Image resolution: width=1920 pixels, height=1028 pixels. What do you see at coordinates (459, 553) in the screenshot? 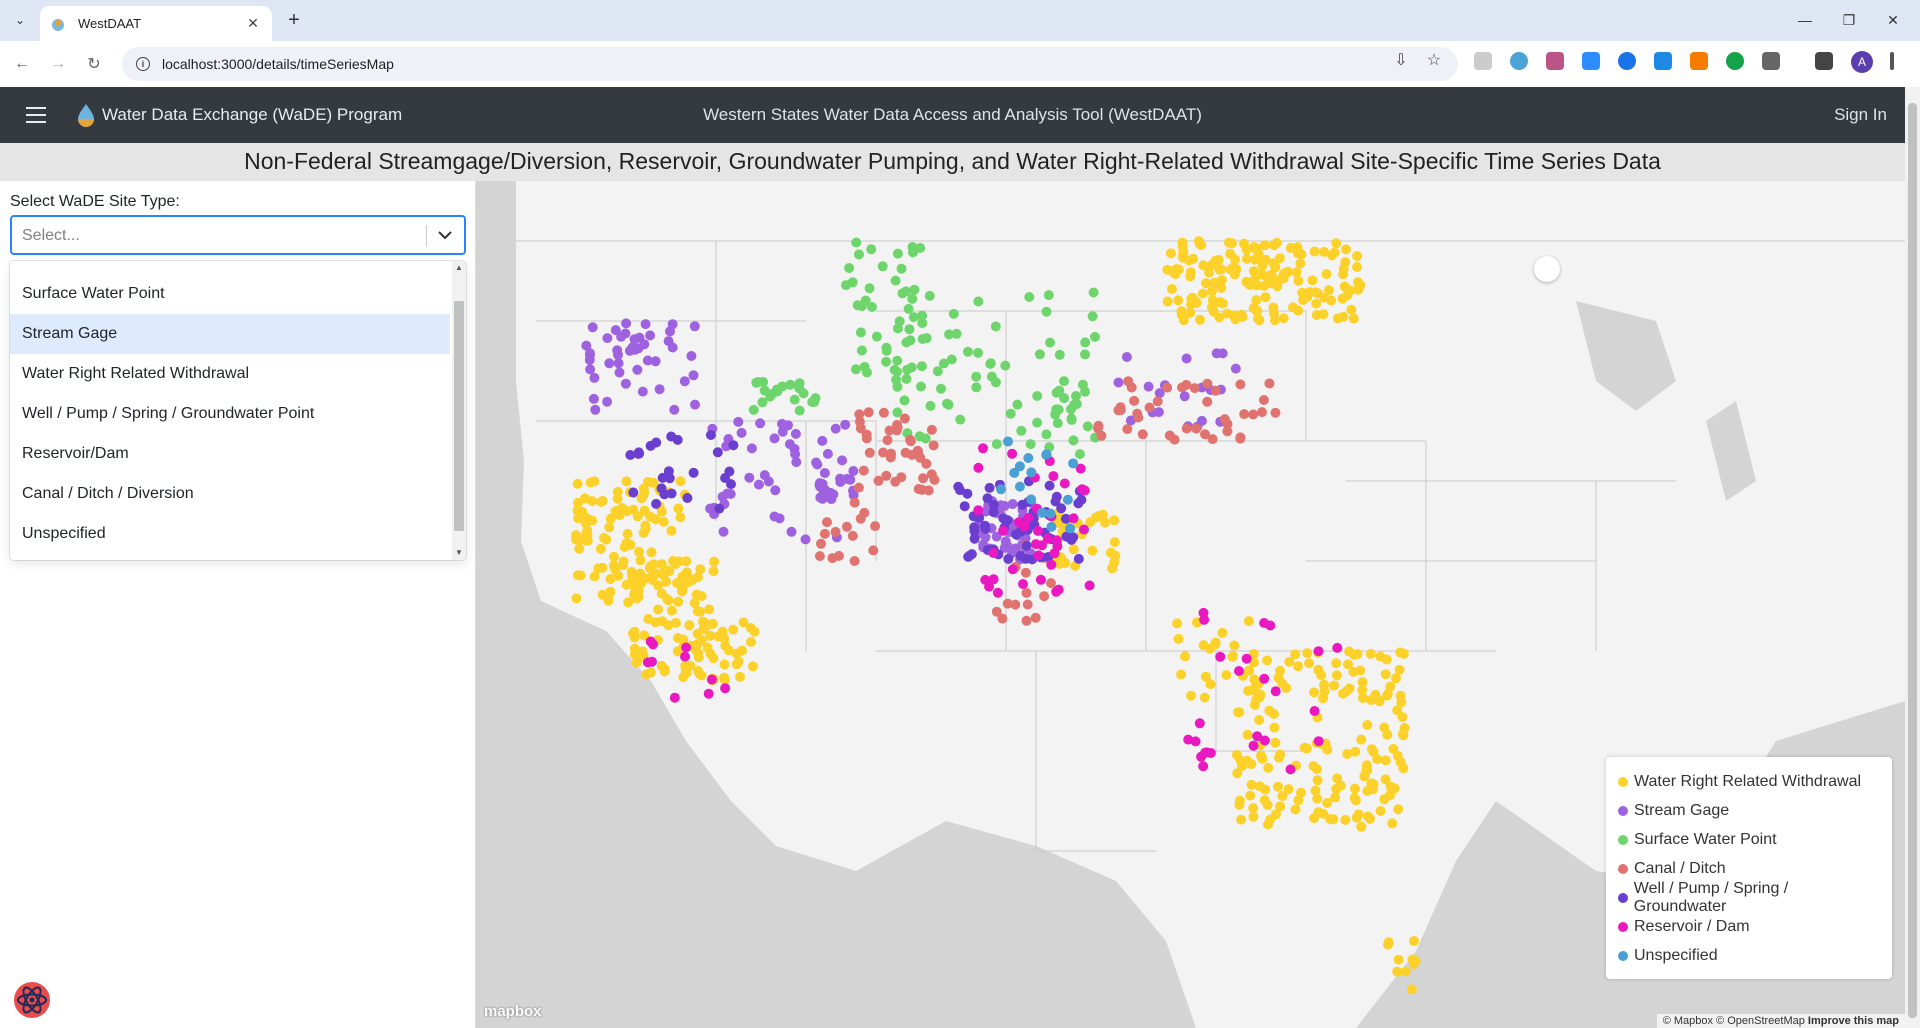
I see `scroll-down-arrow-icon: ▼` at bounding box center [459, 553].